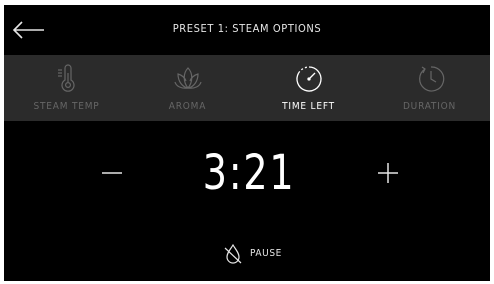 Image resolution: width=494 pixels, height=284 pixels. I want to click on minus-icon, so click(112, 173).